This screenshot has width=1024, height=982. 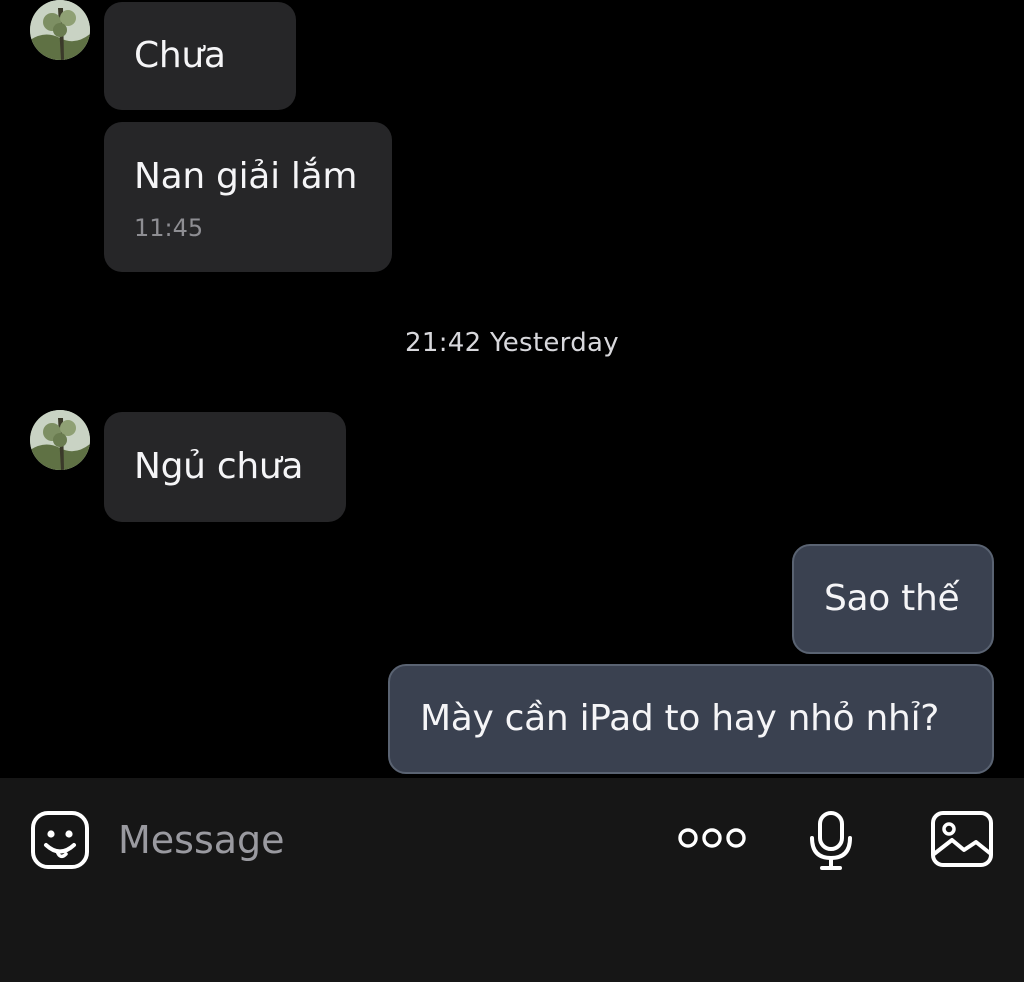 What do you see at coordinates (712, 838) in the screenshot?
I see `more-options-icon` at bounding box center [712, 838].